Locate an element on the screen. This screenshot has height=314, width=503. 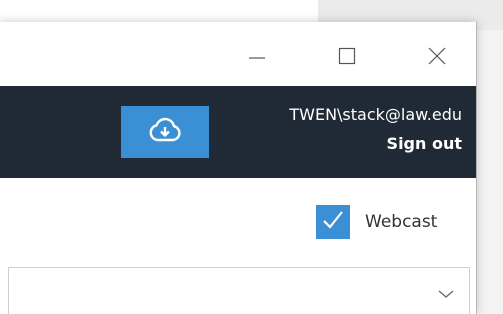
account-info: TWEN\stack@law.edu Sign out is located at coordinates (375, 129).